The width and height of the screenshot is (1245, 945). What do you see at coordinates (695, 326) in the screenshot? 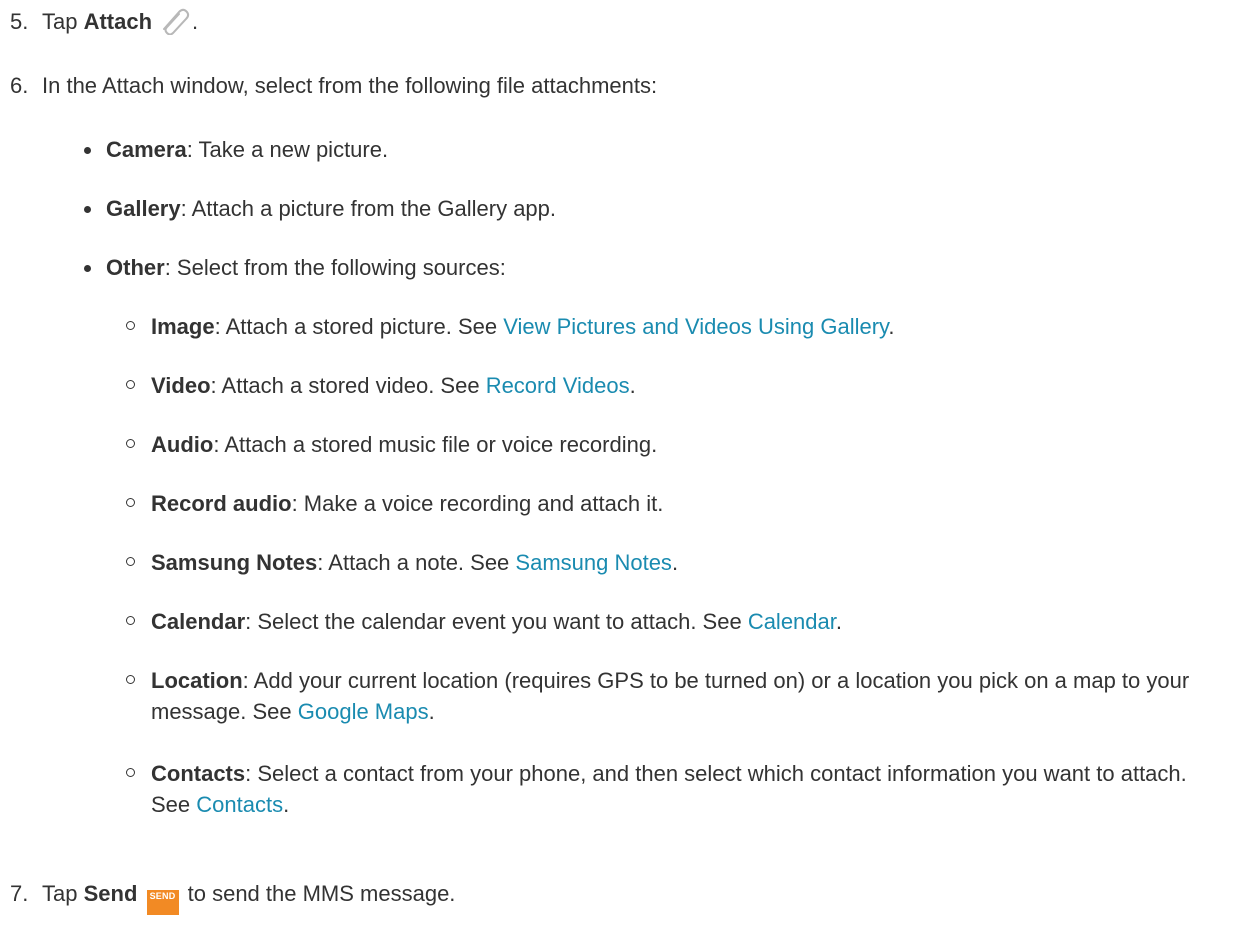
I see `view-pictures-link: View Pictures and Videos Using Gallery` at bounding box center [695, 326].